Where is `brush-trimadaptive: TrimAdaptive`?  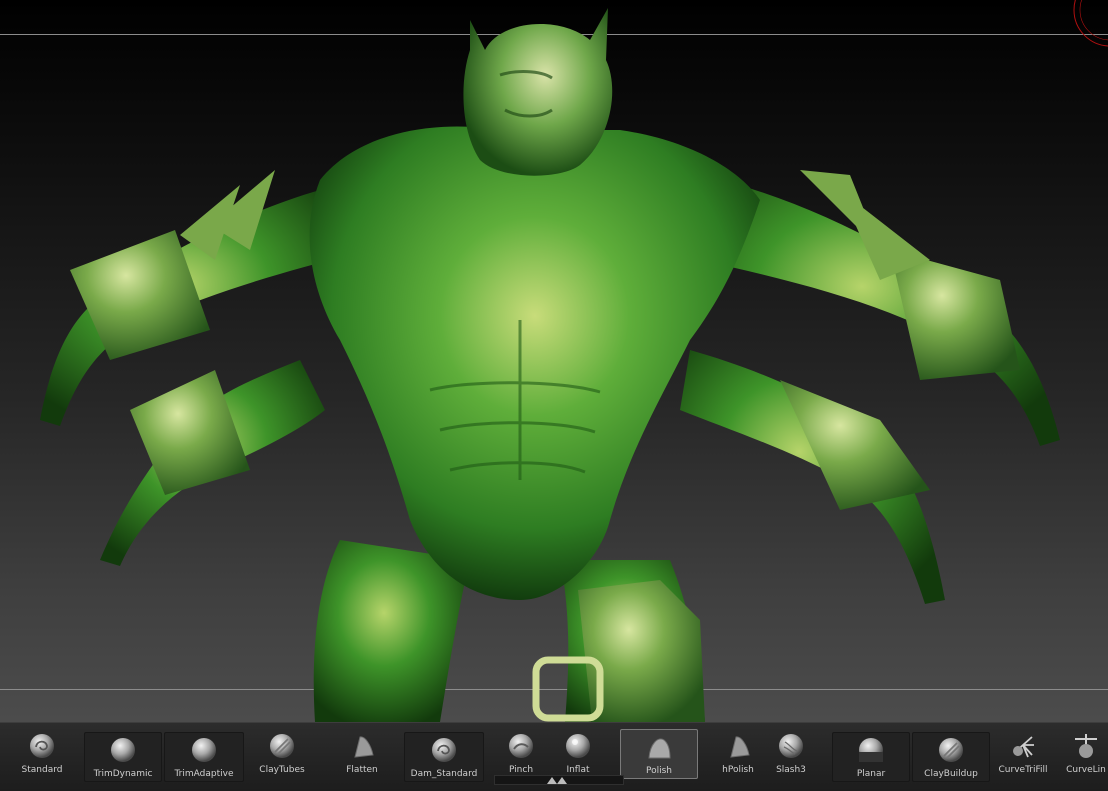 brush-trimadaptive: TrimAdaptive is located at coordinates (204, 757).